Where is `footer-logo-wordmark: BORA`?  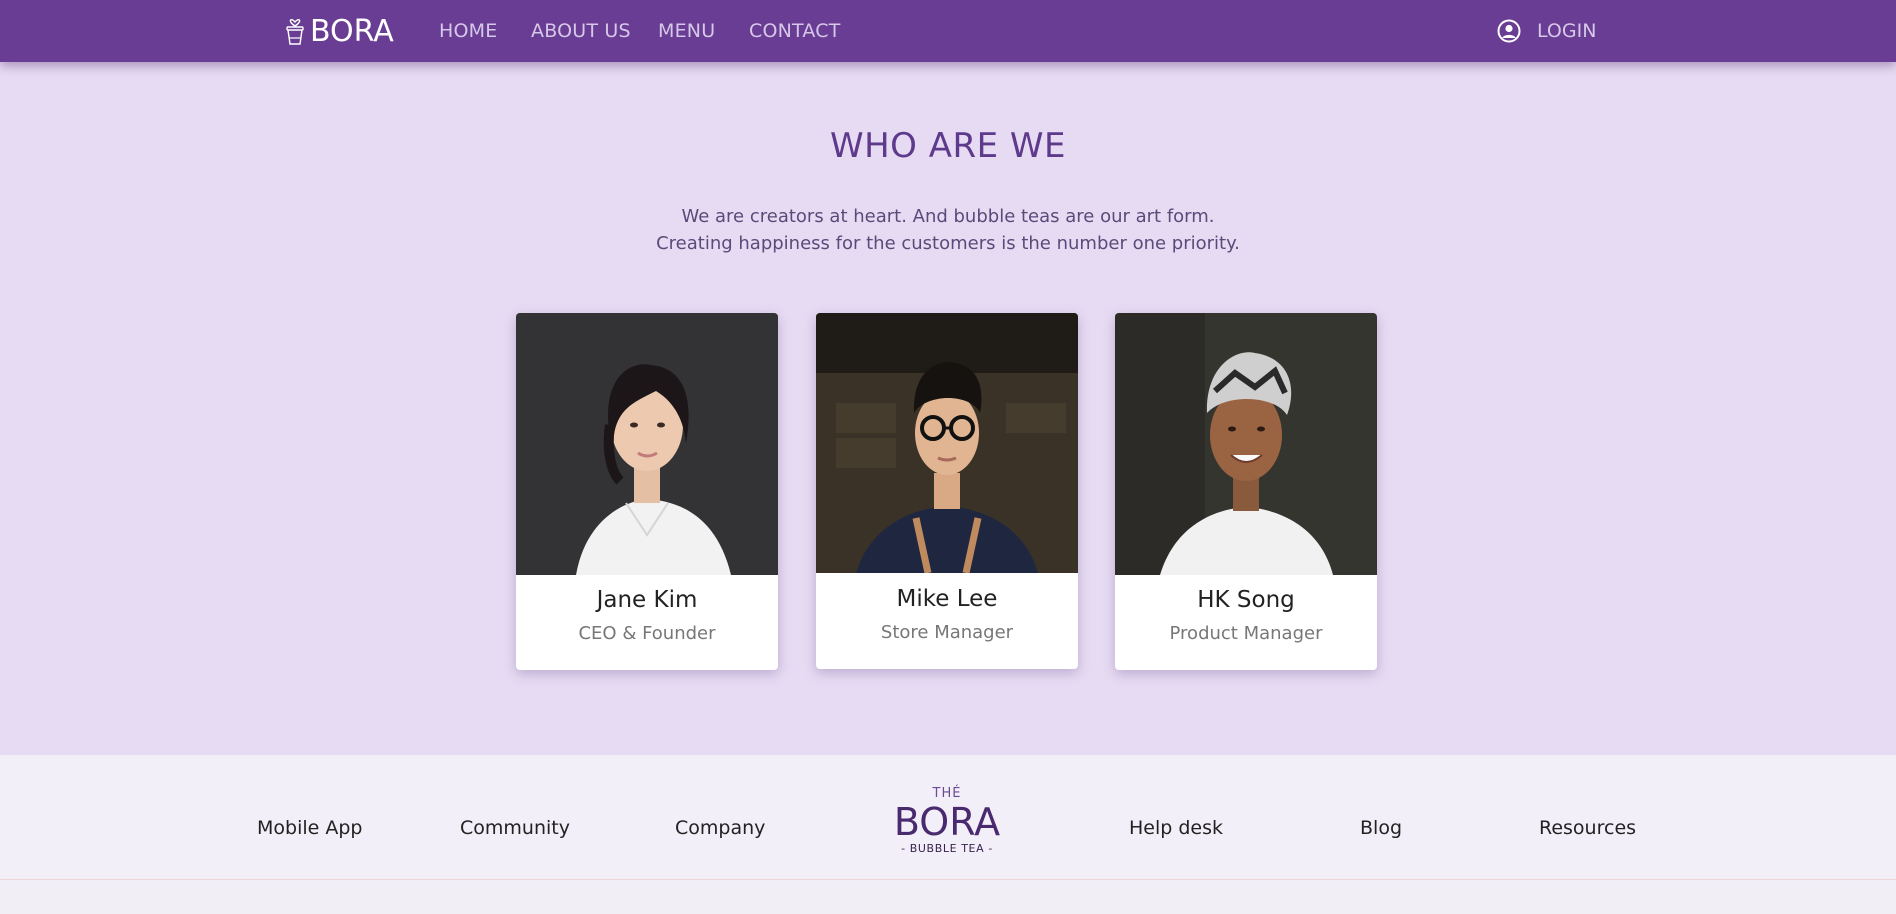 footer-logo-wordmark: BORA is located at coordinates (947, 821).